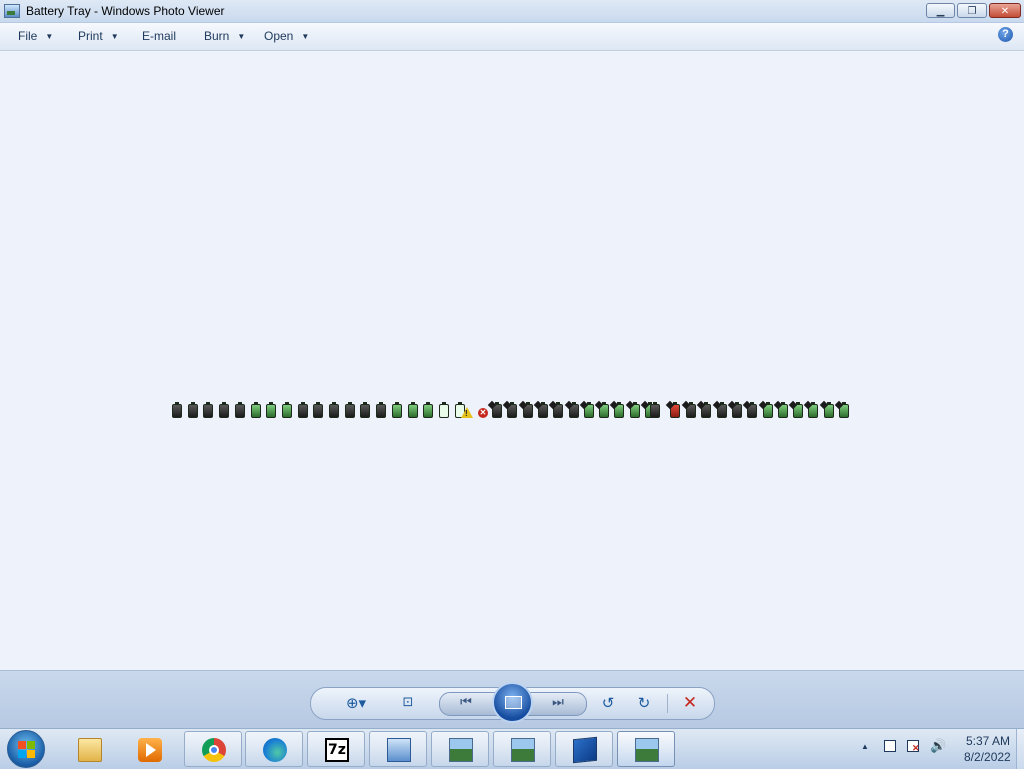  I want to click on taskbar: 7z ▲ 🔊 5:37 AM 8/2/2022, so click(512, 748).